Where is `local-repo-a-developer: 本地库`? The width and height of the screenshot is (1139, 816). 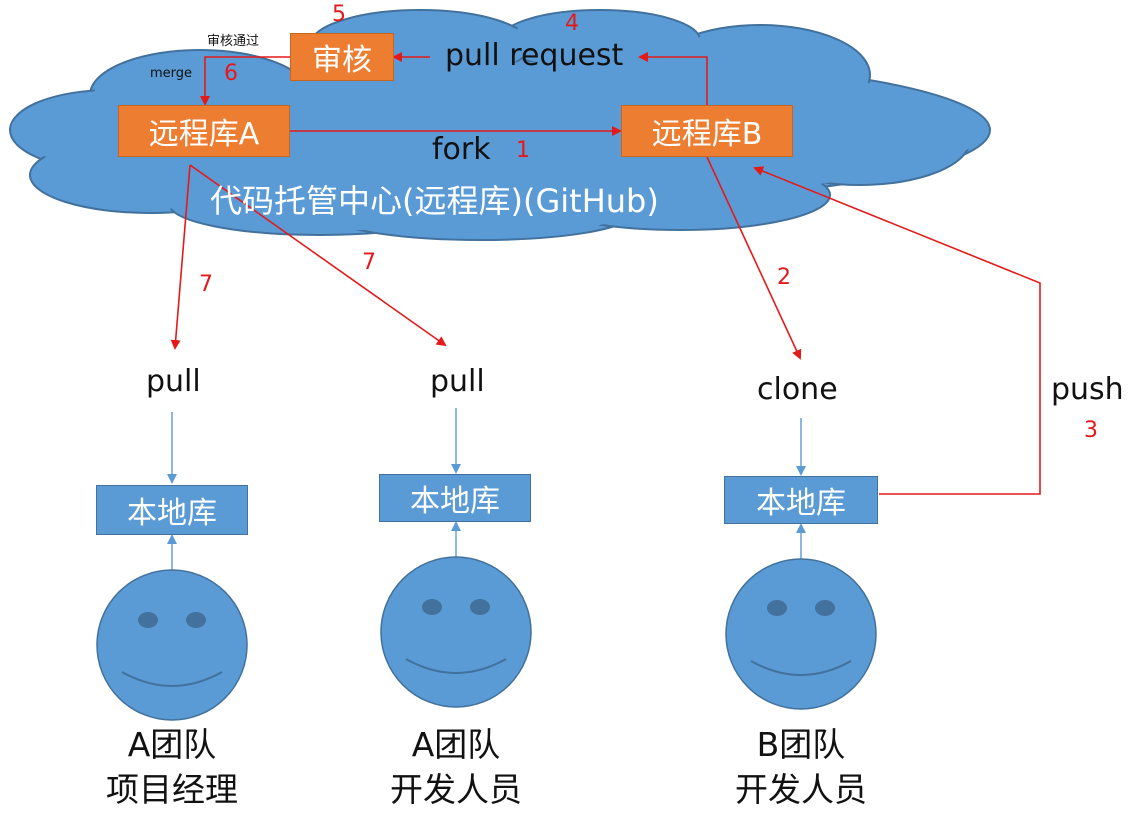 local-repo-a-developer: 本地库 is located at coordinates (455, 498).